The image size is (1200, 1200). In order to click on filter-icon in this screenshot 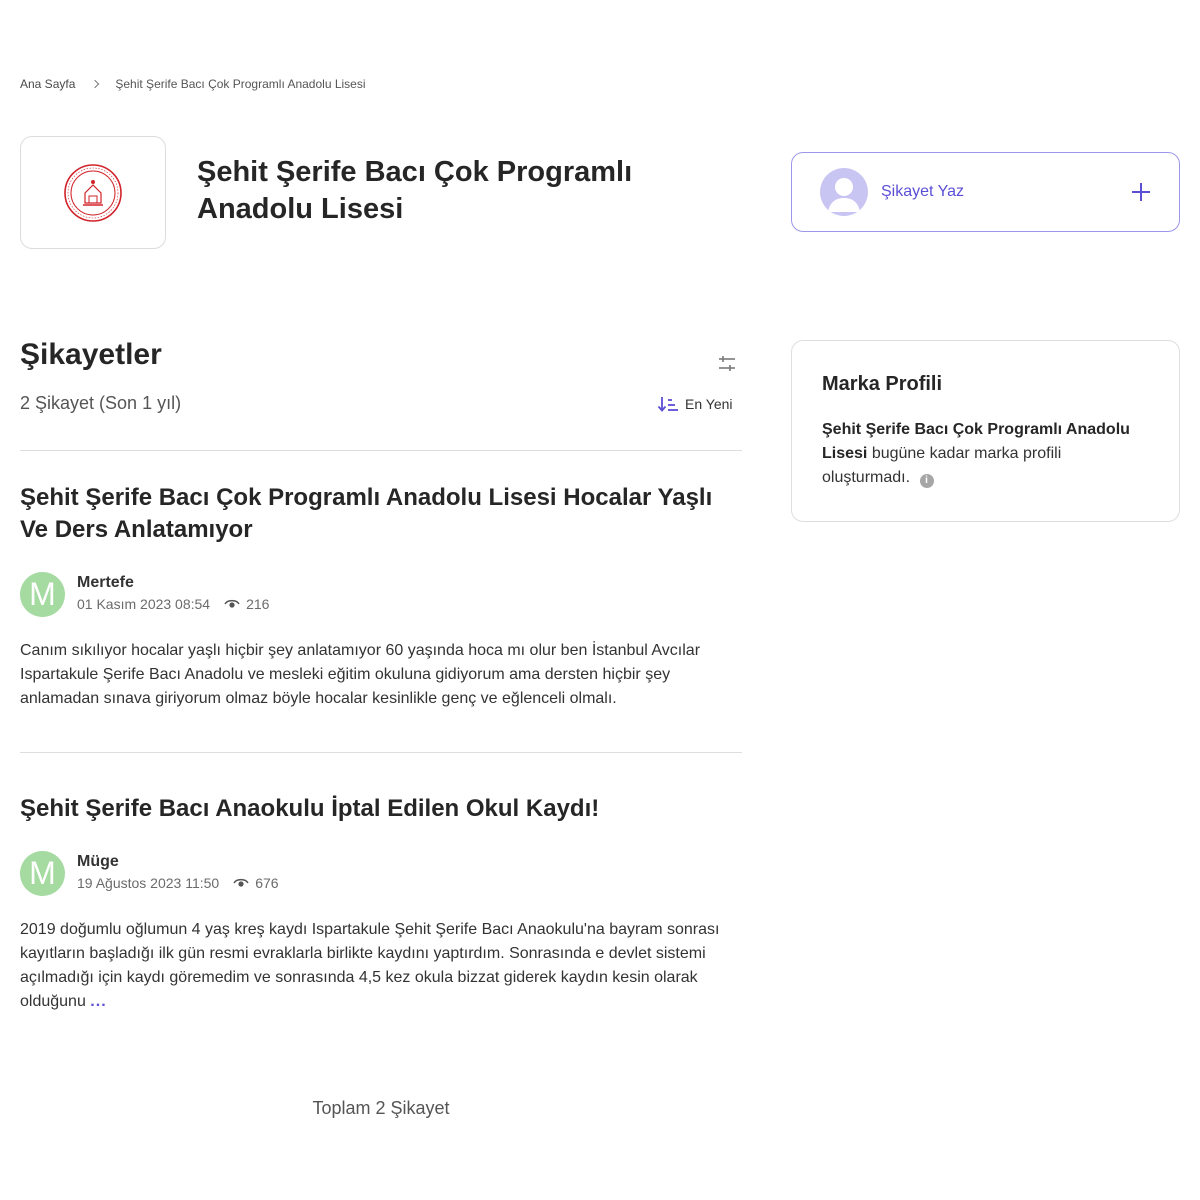, I will do `click(727, 364)`.